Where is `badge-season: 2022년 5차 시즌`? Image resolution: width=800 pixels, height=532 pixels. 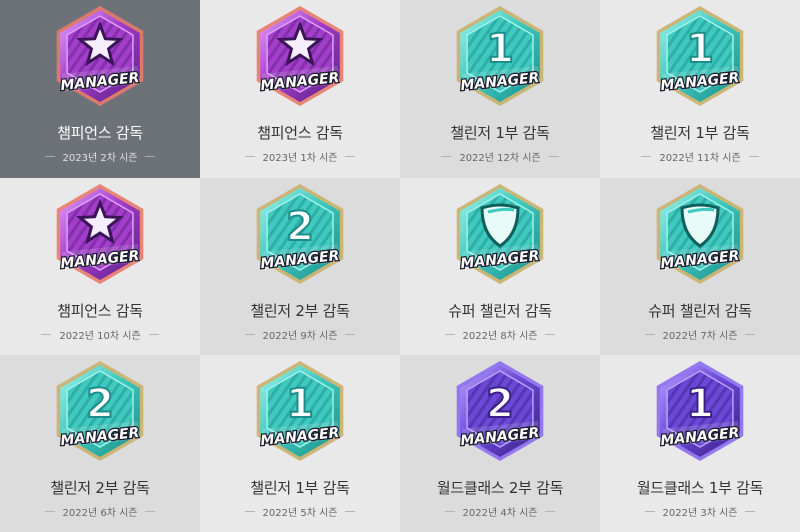
badge-season: 2022년 5차 시즌 is located at coordinates (300, 513).